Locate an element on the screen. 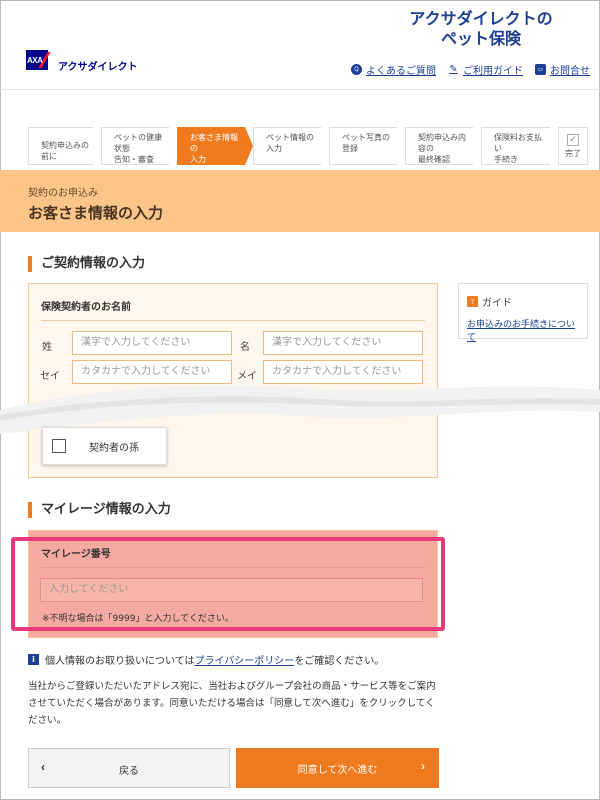 The height and width of the screenshot is (800, 600). agree-next-button-label: 同意して次へ進む is located at coordinates (337, 770).